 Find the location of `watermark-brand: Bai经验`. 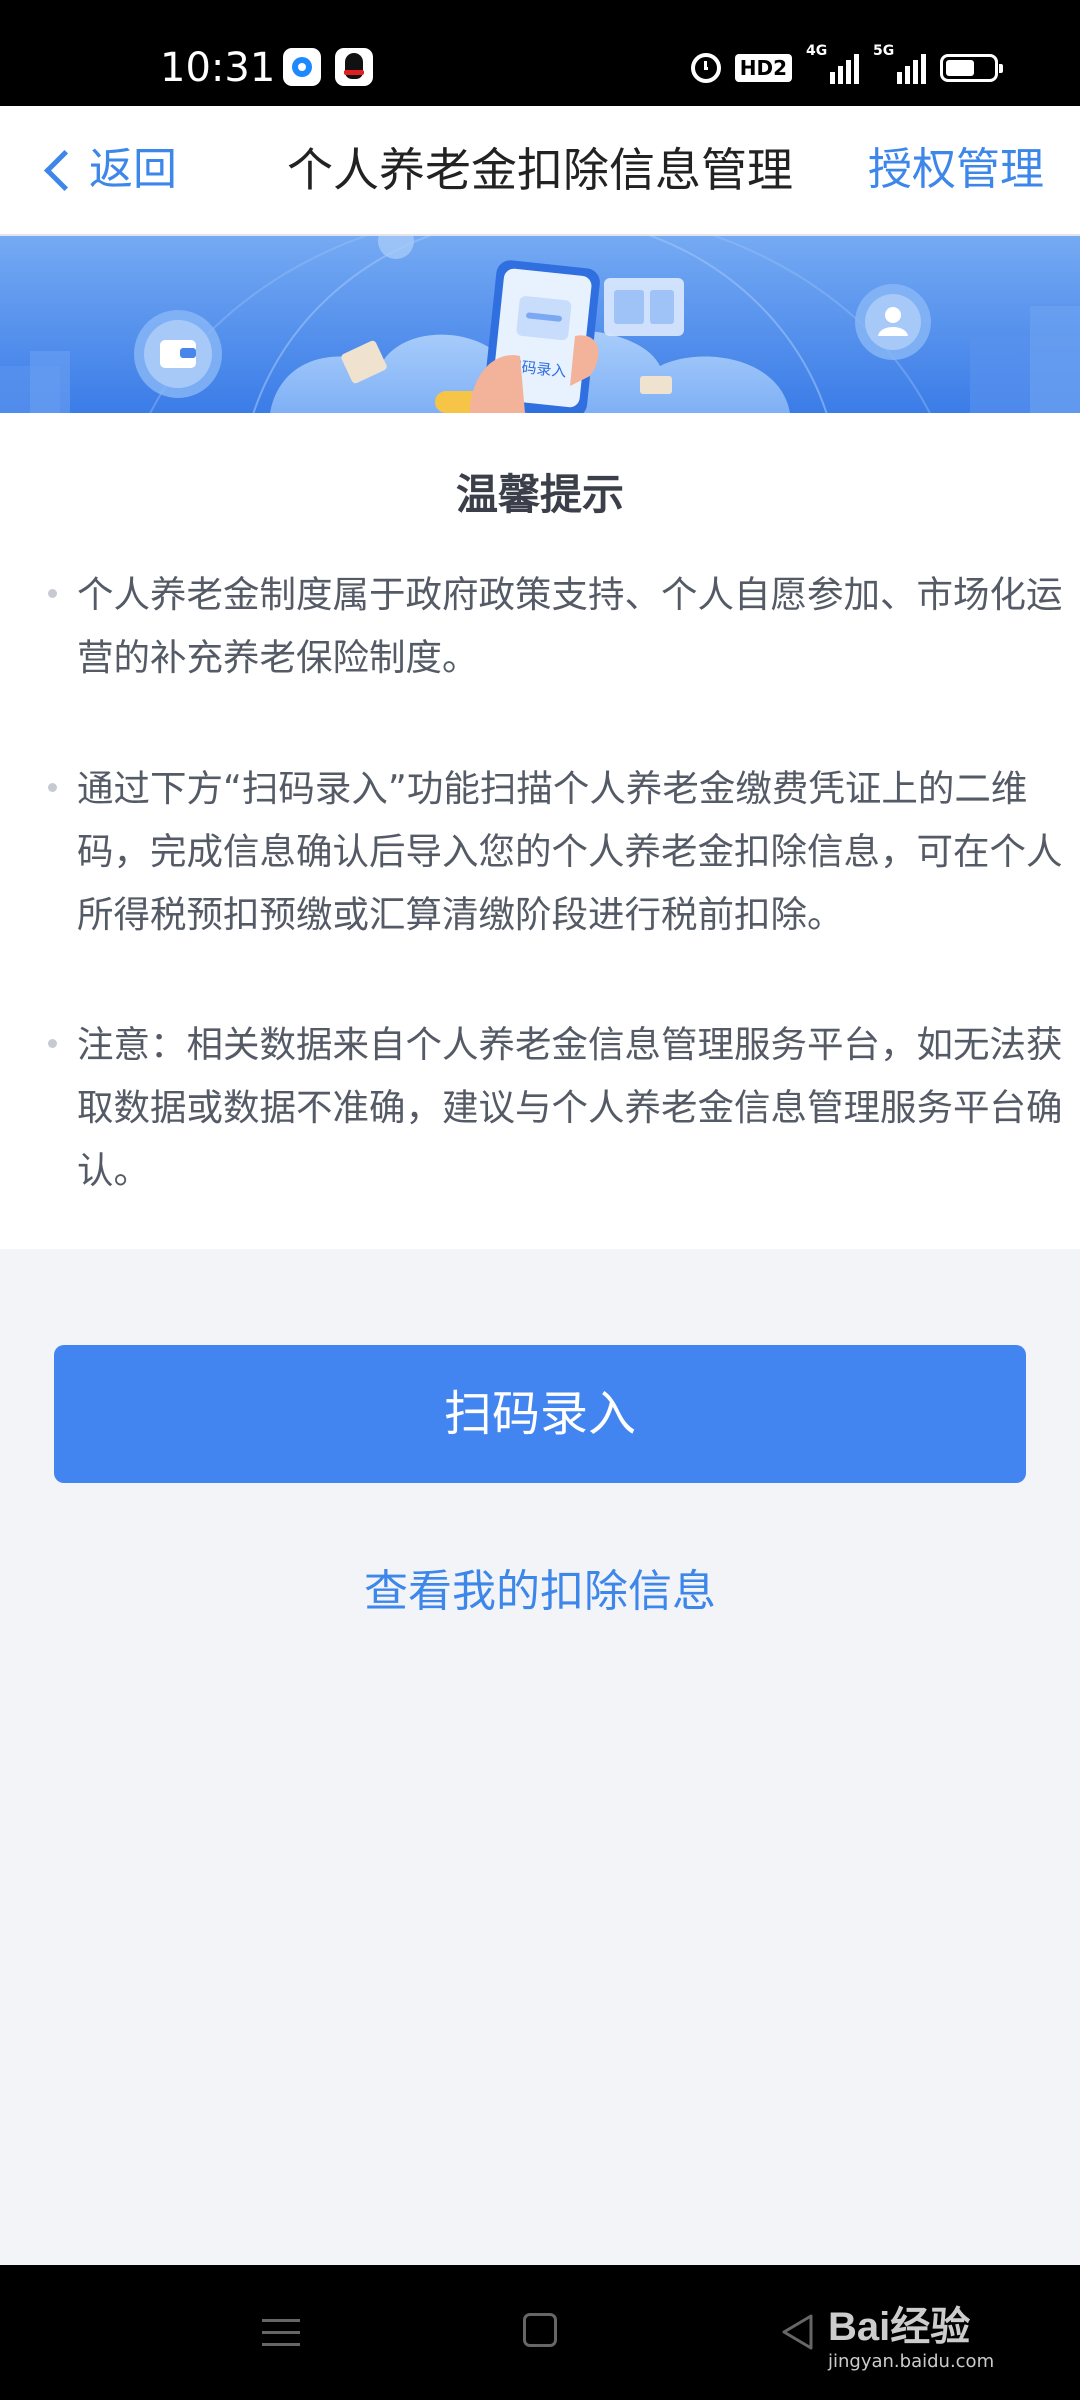

watermark-brand: Bai经验 is located at coordinates (899, 2327).